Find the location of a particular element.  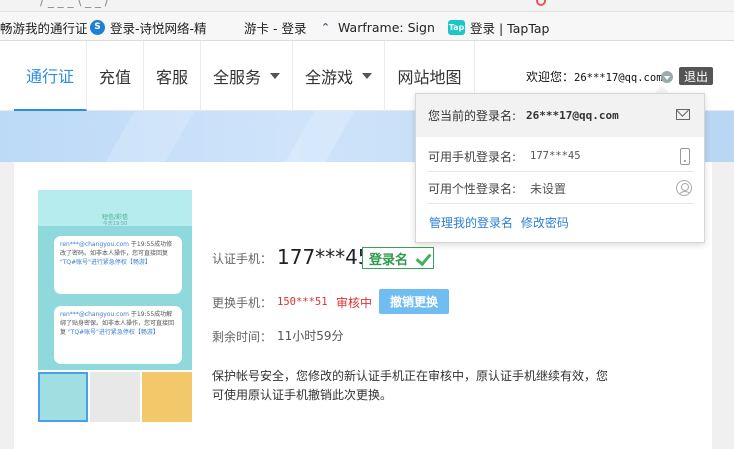

browser-tab-strip: / _ _ _ \ _ _ / is located at coordinates (367, 6).